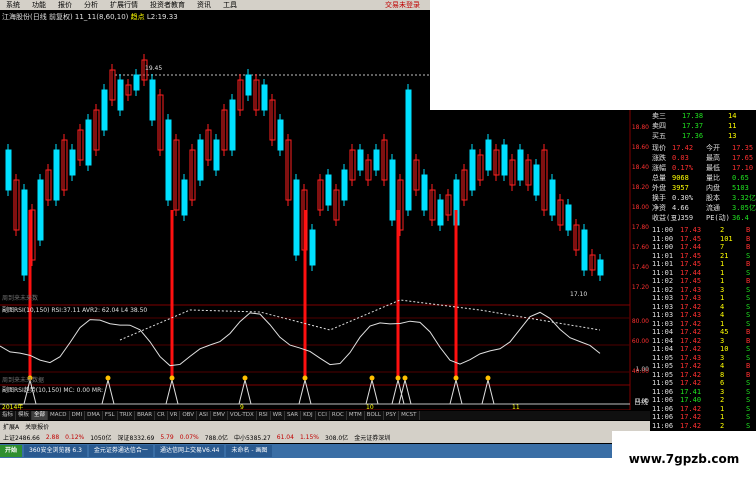 The image size is (756, 487). I want to click on taskbar-item-paint: 未命名 - 画图, so click(249, 451).